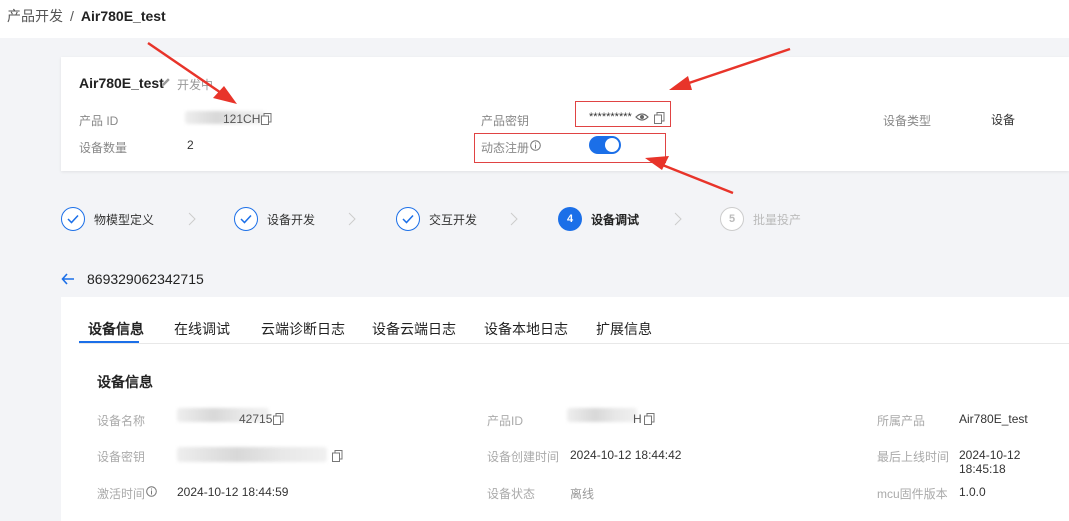  I want to click on mcu-firmware-label: mcu固件版本, so click(912, 494).